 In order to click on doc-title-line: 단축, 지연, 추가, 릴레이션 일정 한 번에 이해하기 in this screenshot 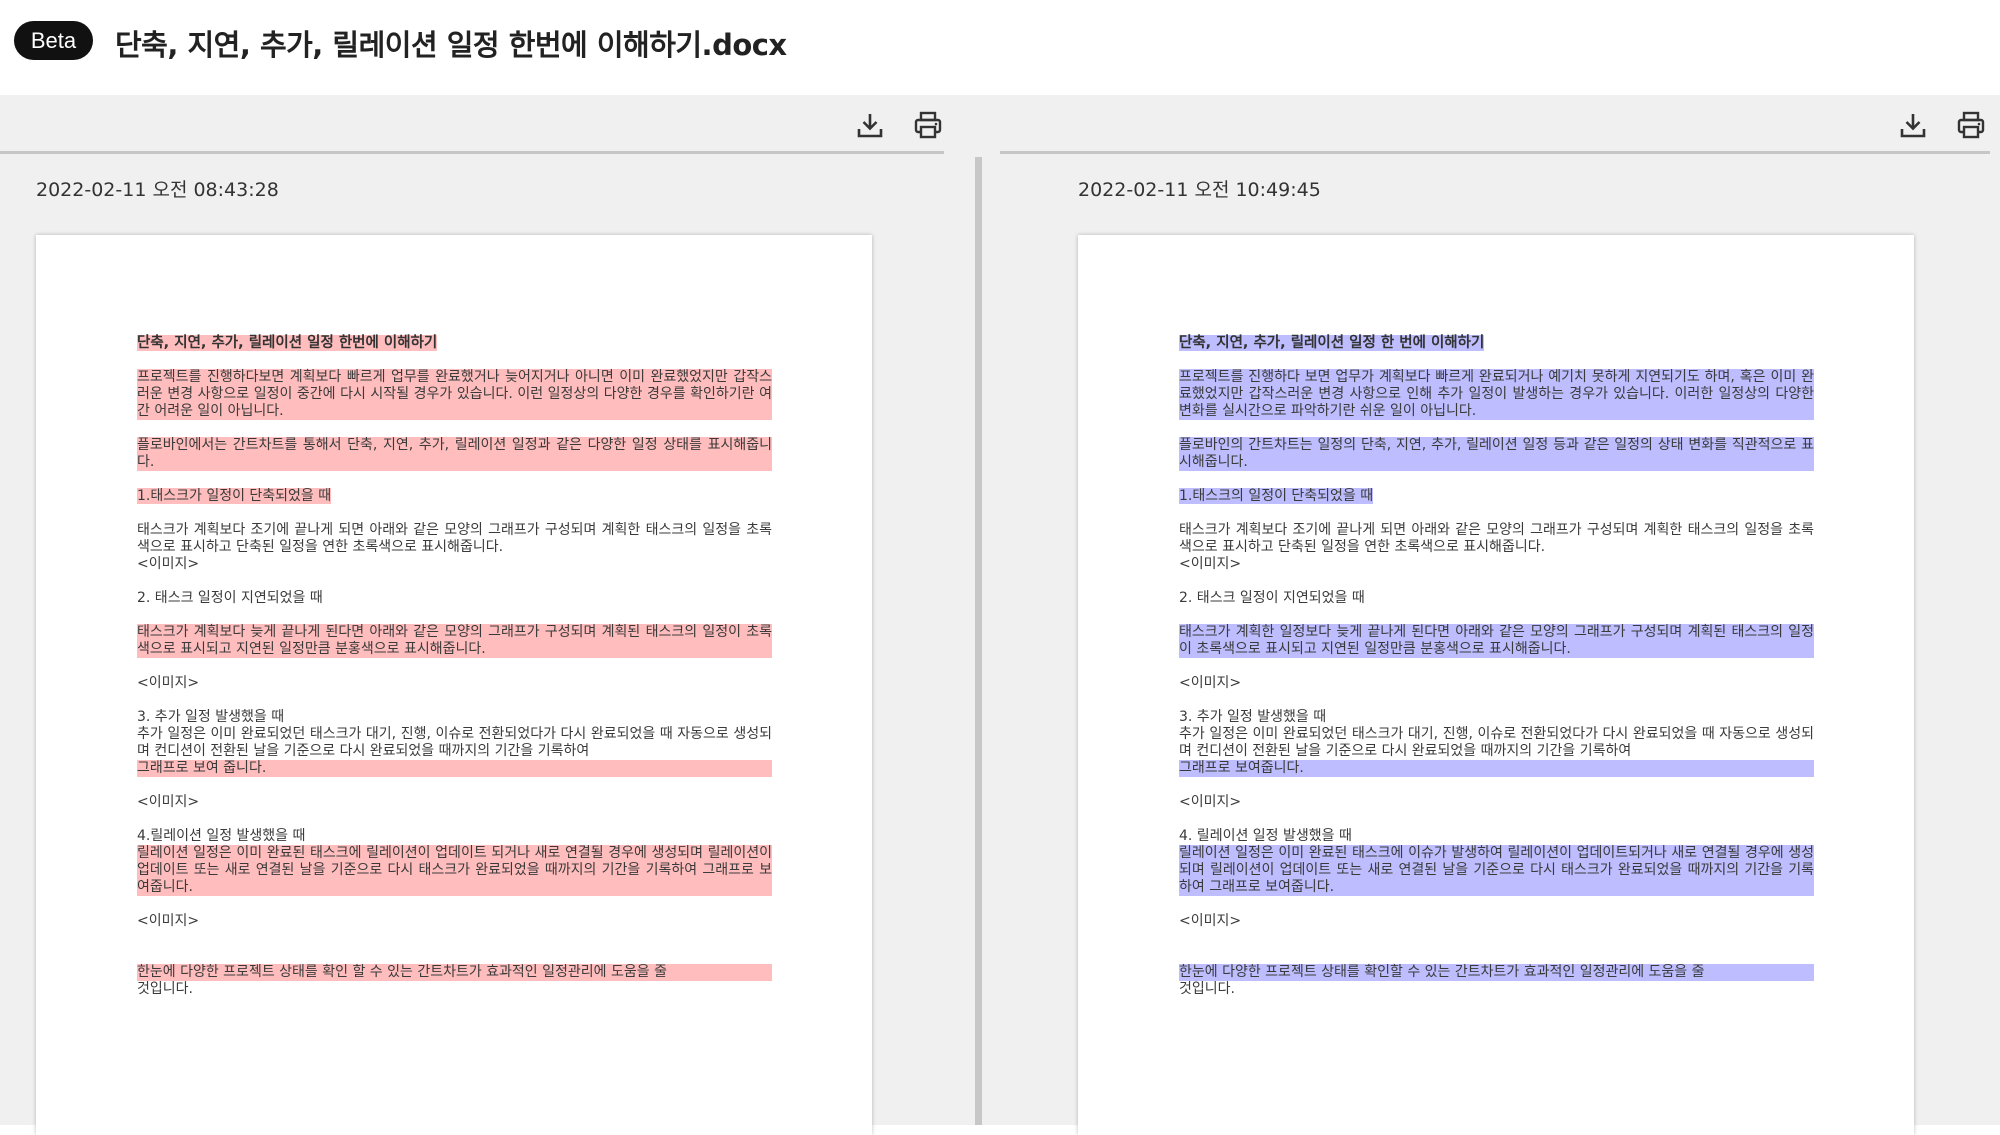, I will do `click(1332, 343)`.